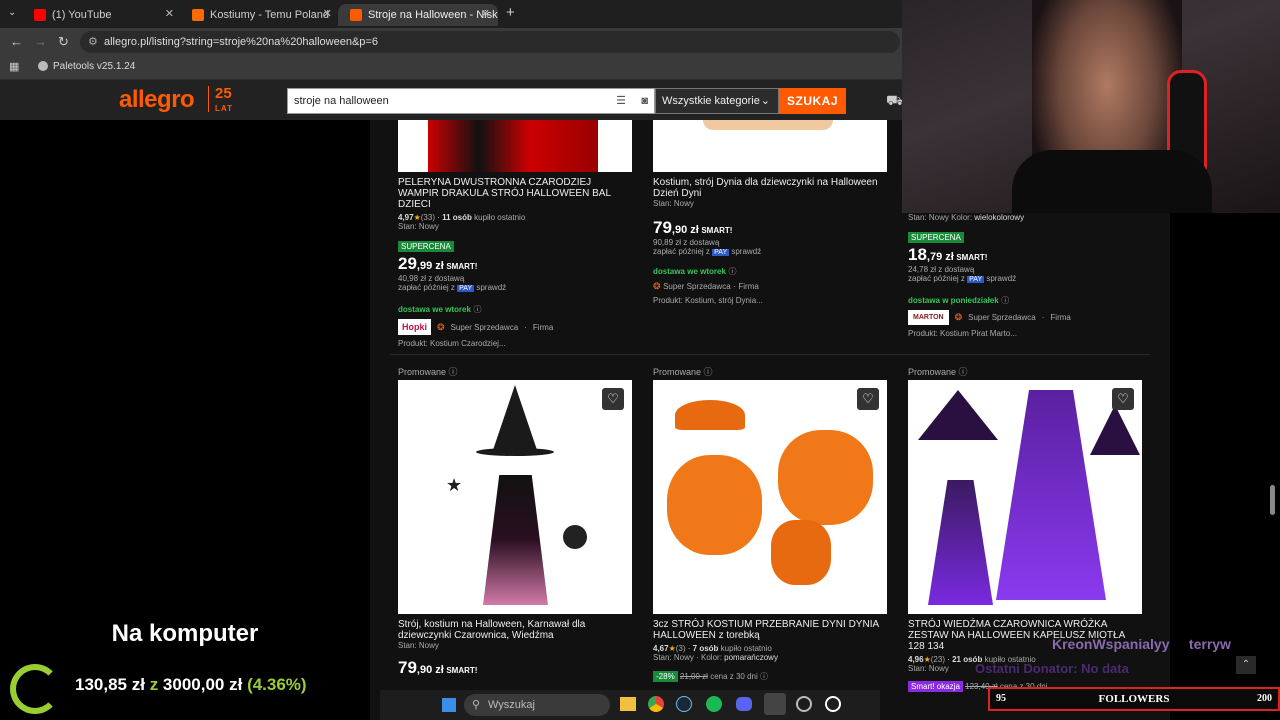 The image size is (1280, 720). Describe the element at coordinates (1246, 665) in the screenshot. I see `scroll-top-button: ⌃` at that location.